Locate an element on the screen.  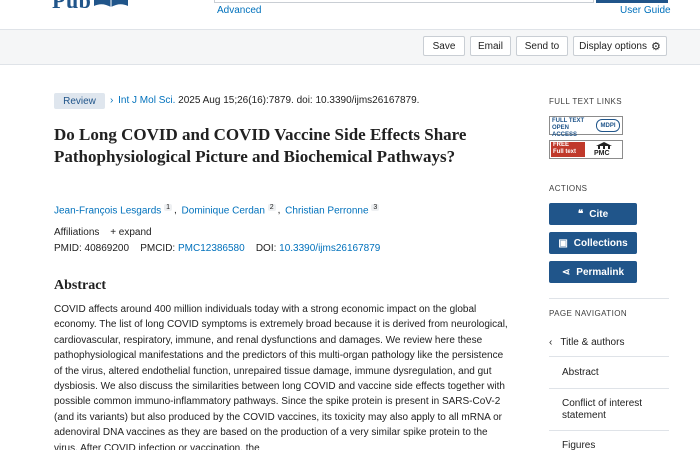
pmid: PMID: 40869200 is located at coordinates (92, 248).